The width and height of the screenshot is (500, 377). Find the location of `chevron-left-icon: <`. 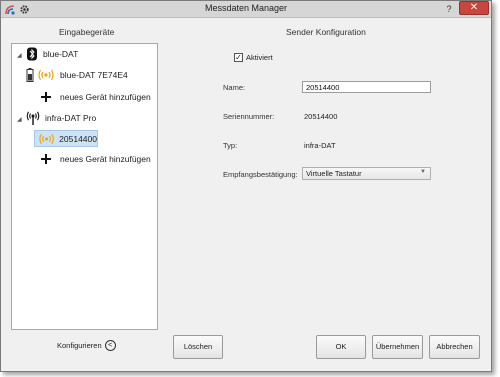

chevron-left-icon: < is located at coordinates (110, 345).